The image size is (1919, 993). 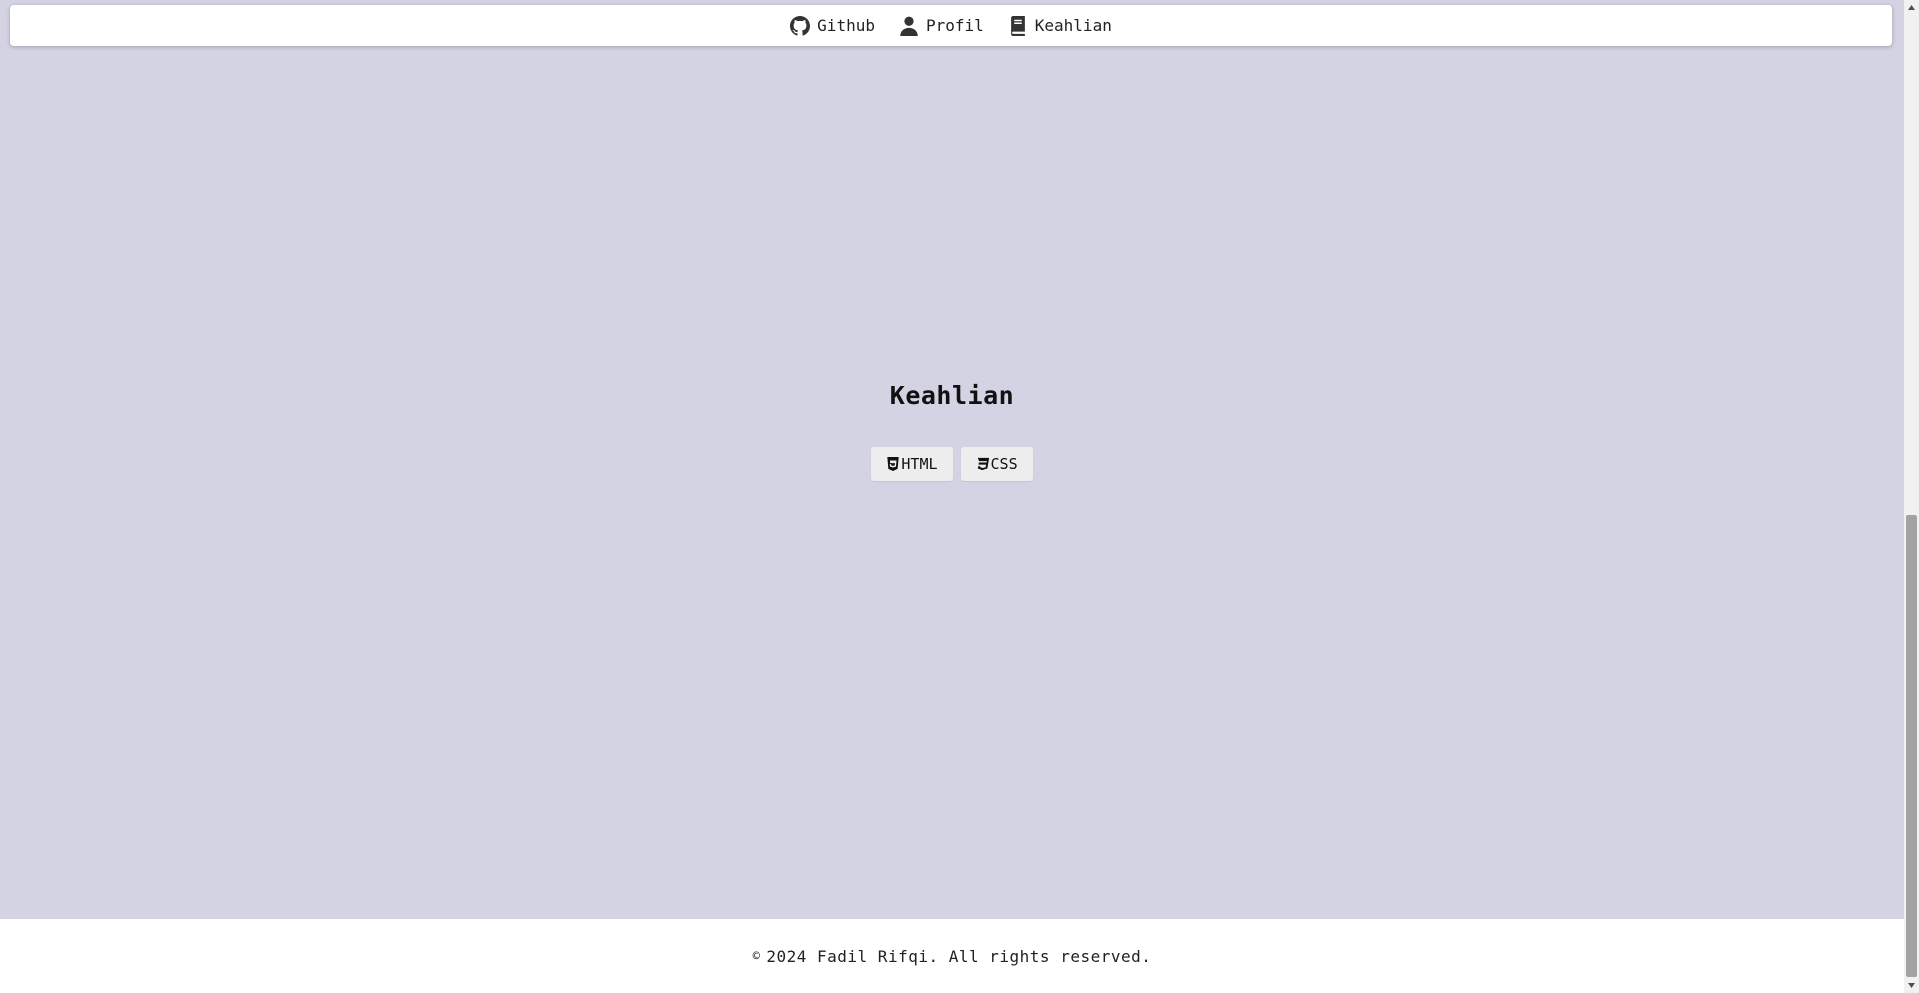 I want to click on skill-label: CSS, so click(x=1004, y=463).